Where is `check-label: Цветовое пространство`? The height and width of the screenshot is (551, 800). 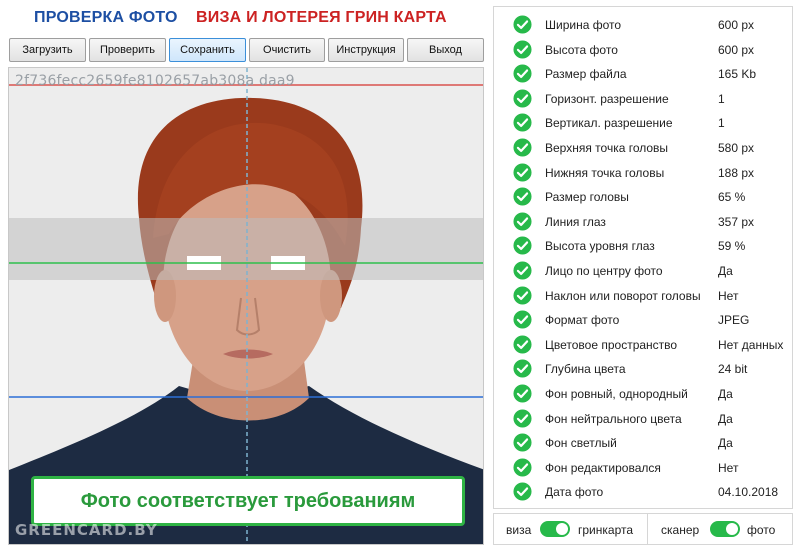
check-label: Цветовое пространство is located at coordinates (611, 344).